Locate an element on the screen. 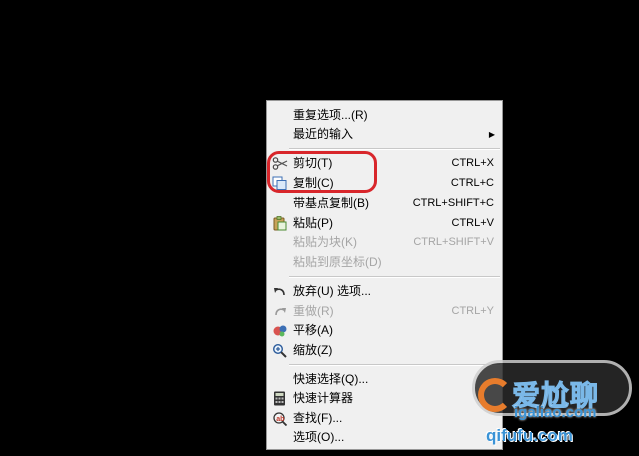 The height and width of the screenshot is (456, 639). submenu-arrow-icon: ▶ is located at coordinates (491, 134).